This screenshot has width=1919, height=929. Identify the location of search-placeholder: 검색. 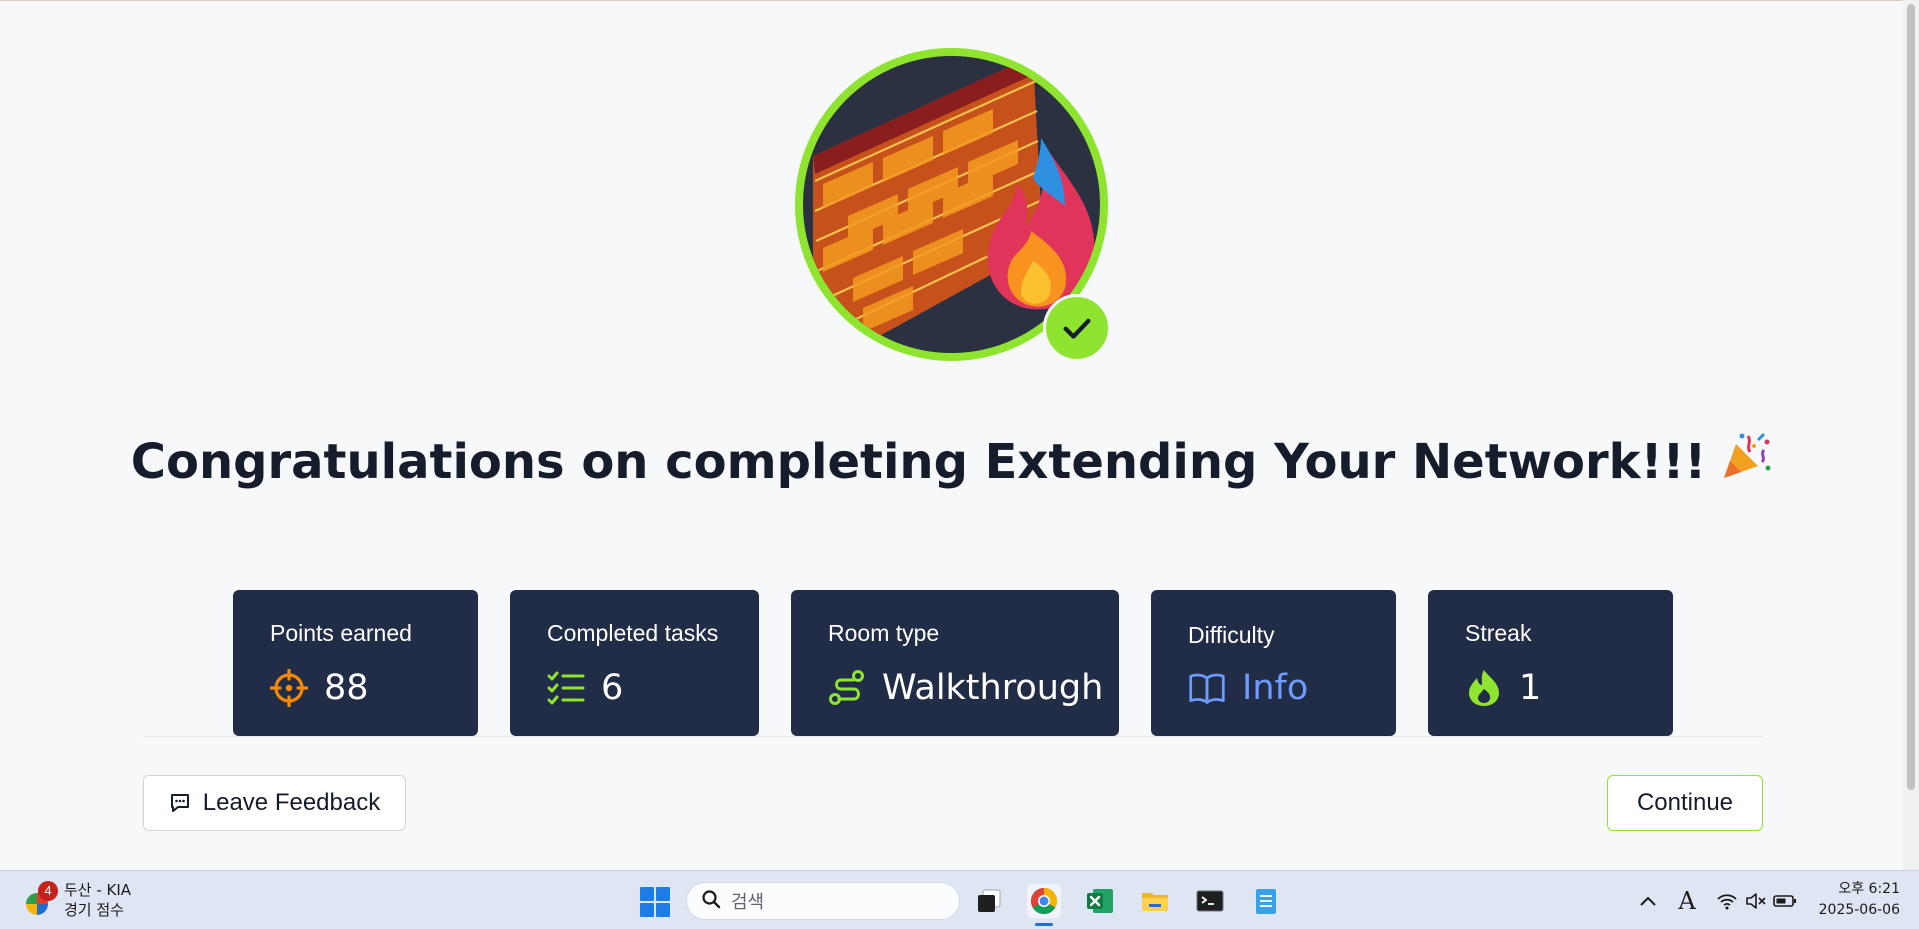
(748, 902).